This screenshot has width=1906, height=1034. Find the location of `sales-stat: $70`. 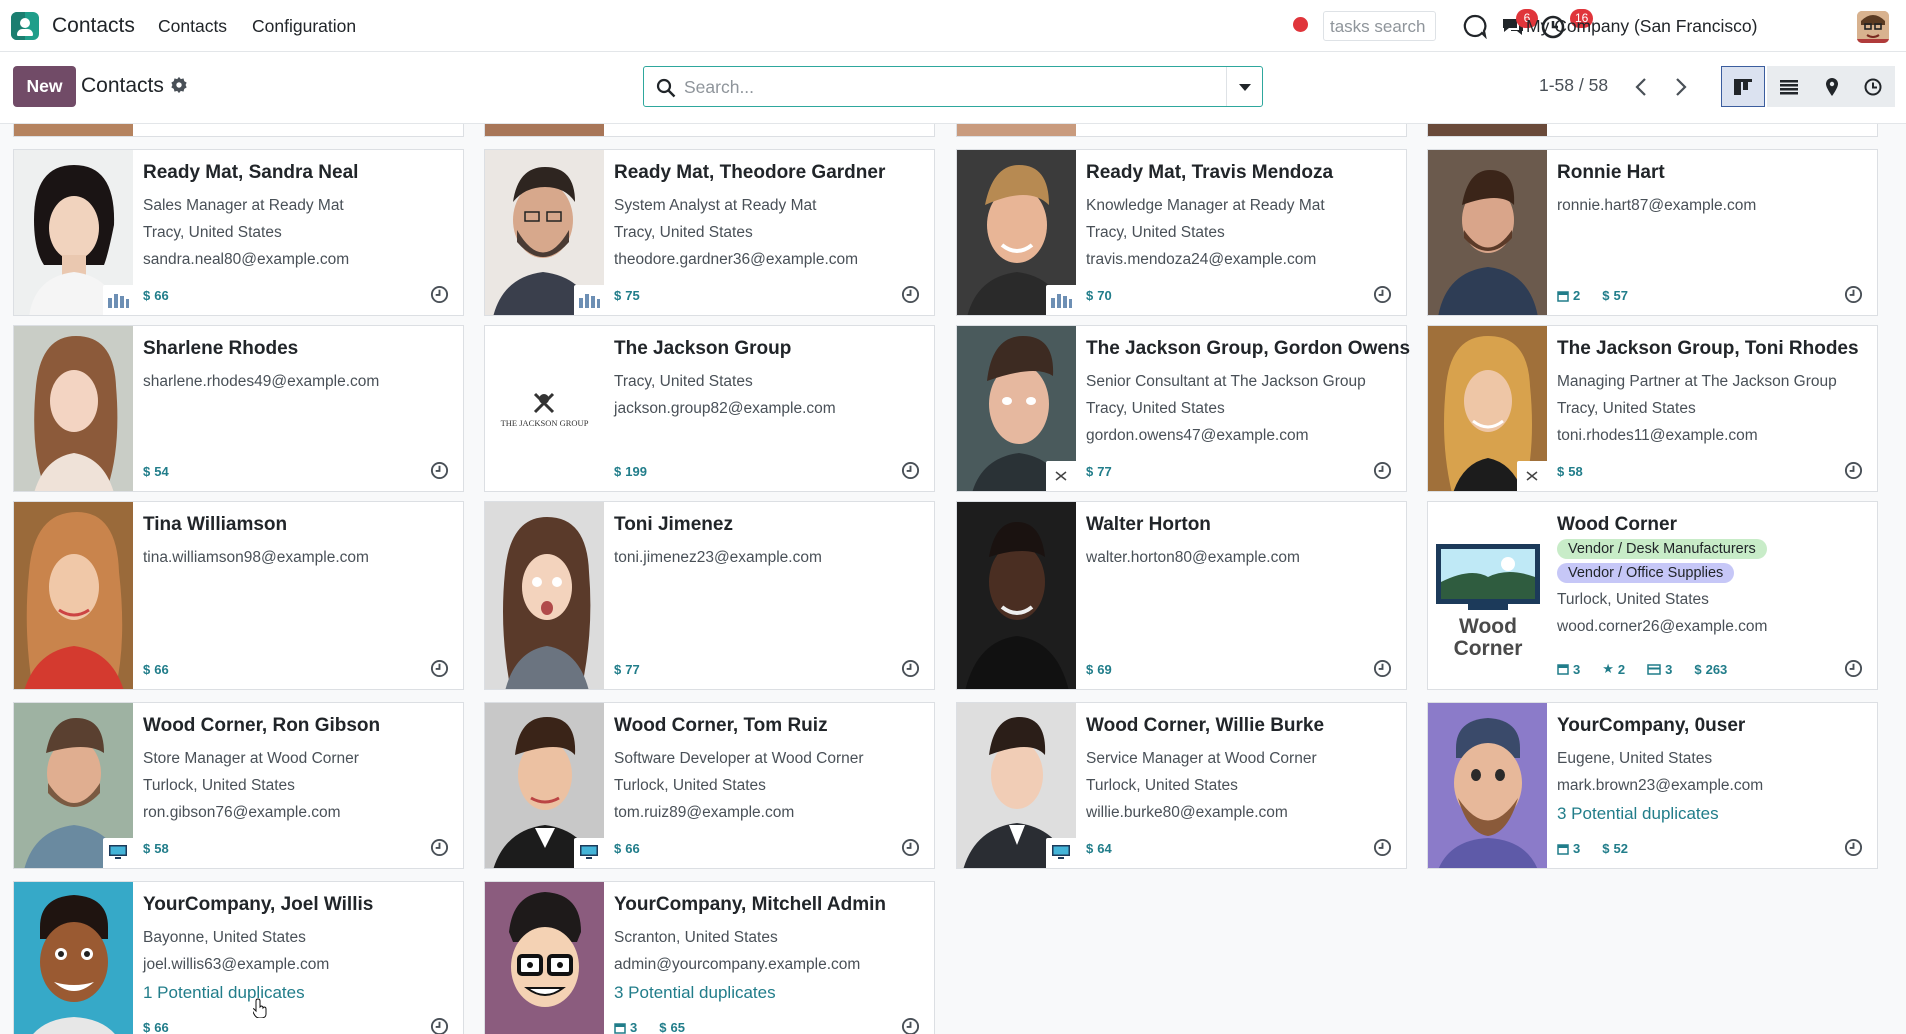

sales-stat: $70 is located at coordinates (1099, 295).